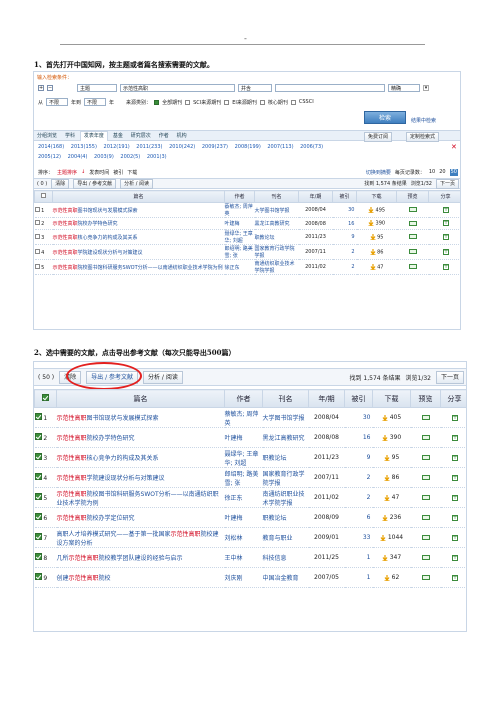 The height and width of the screenshot is (702, 496). What do you see at coordinates (376, 223) in the screenshot?
I see `download-cell: 390` at bounding box center [376, 223].